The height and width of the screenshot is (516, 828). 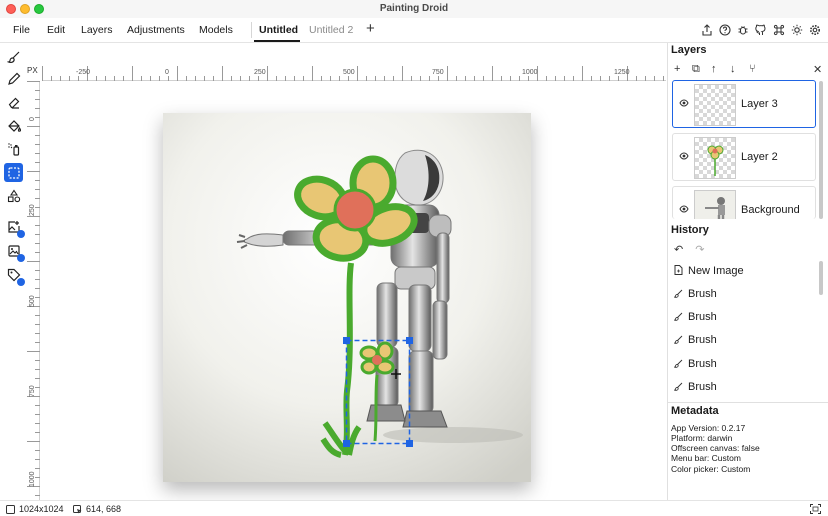 I want to click on menu-edit: Edit, so click(x=56, y=30).